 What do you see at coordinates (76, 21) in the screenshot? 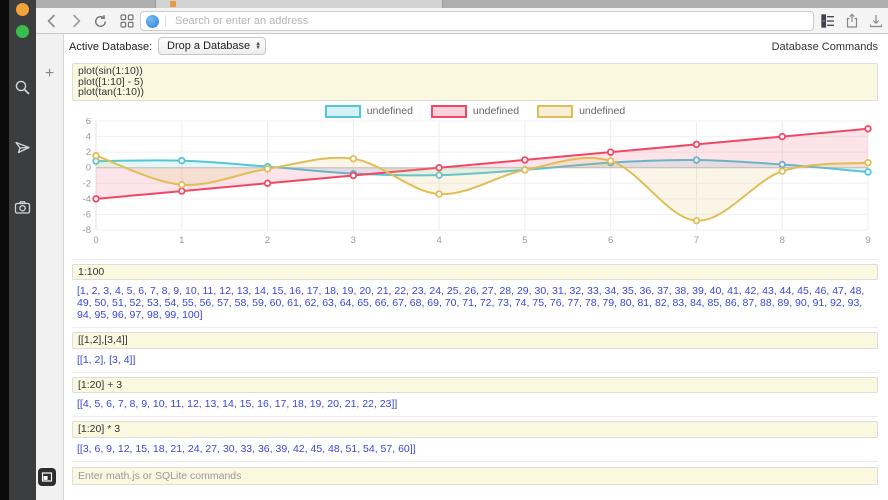
I see `forward-button` at bounding box center [76, 21].